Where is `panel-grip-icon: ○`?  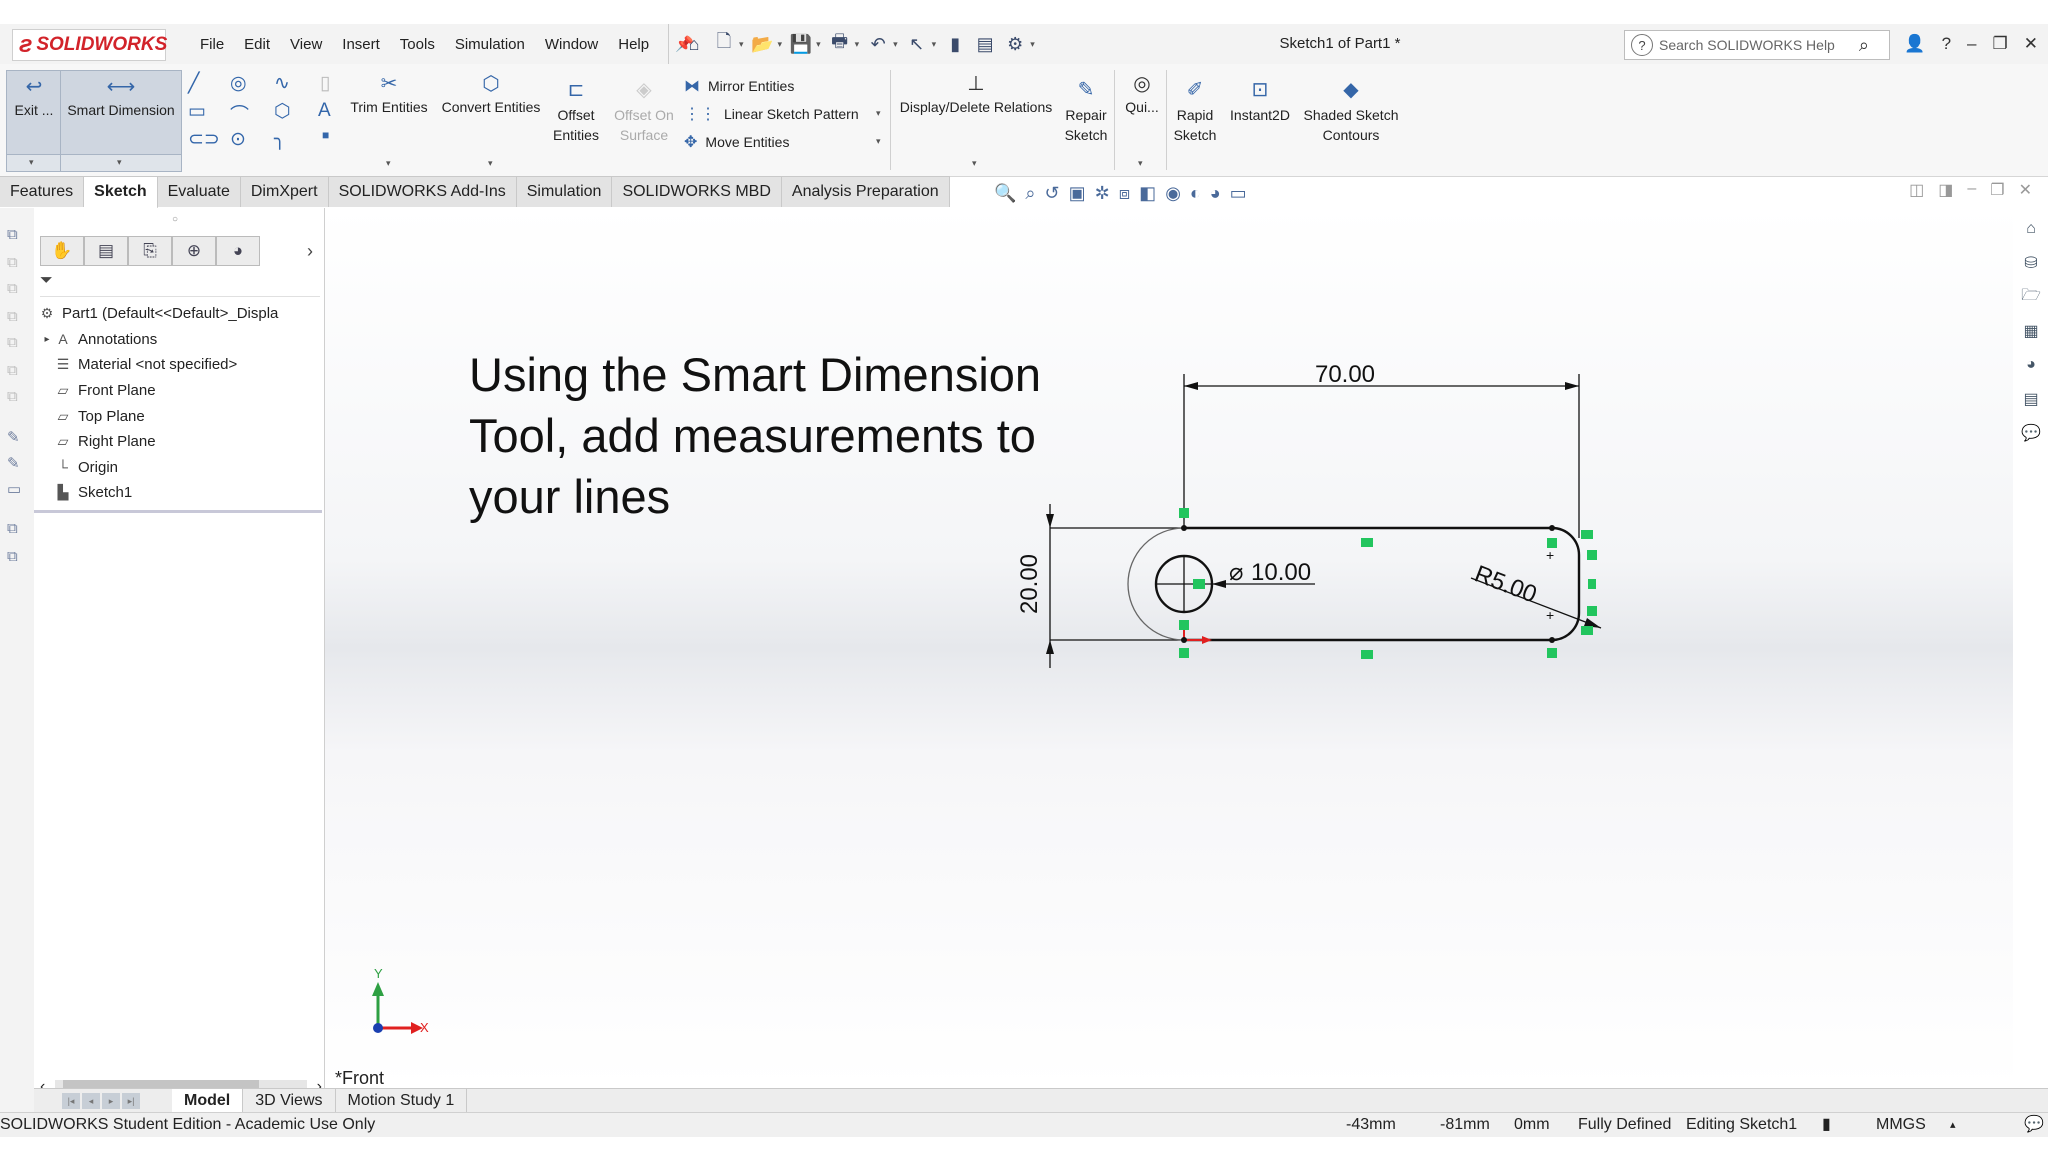 panel-grip-icon: ○ is located at coordinates (175, 219).